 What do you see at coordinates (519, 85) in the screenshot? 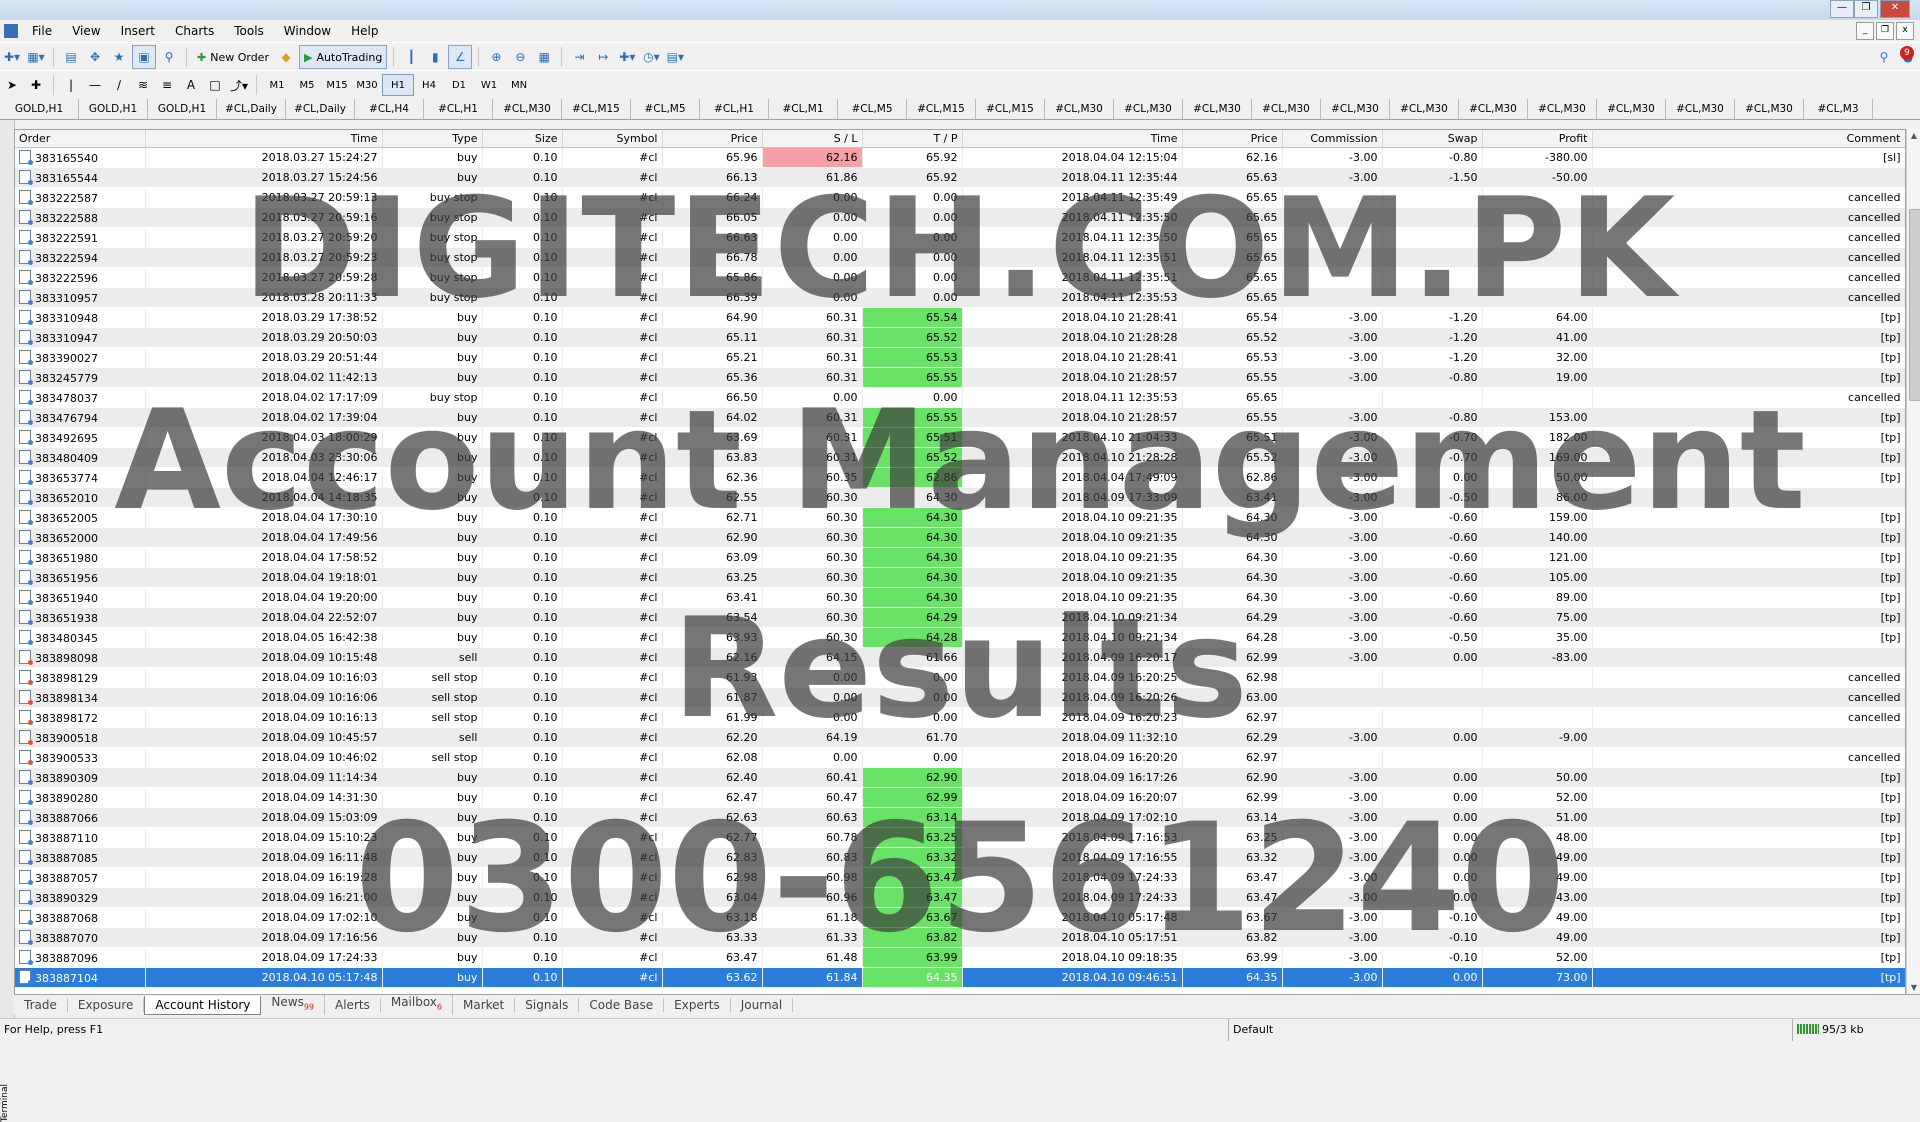
I see `timeframe-mn: MN` at bounding box center [519, 85].